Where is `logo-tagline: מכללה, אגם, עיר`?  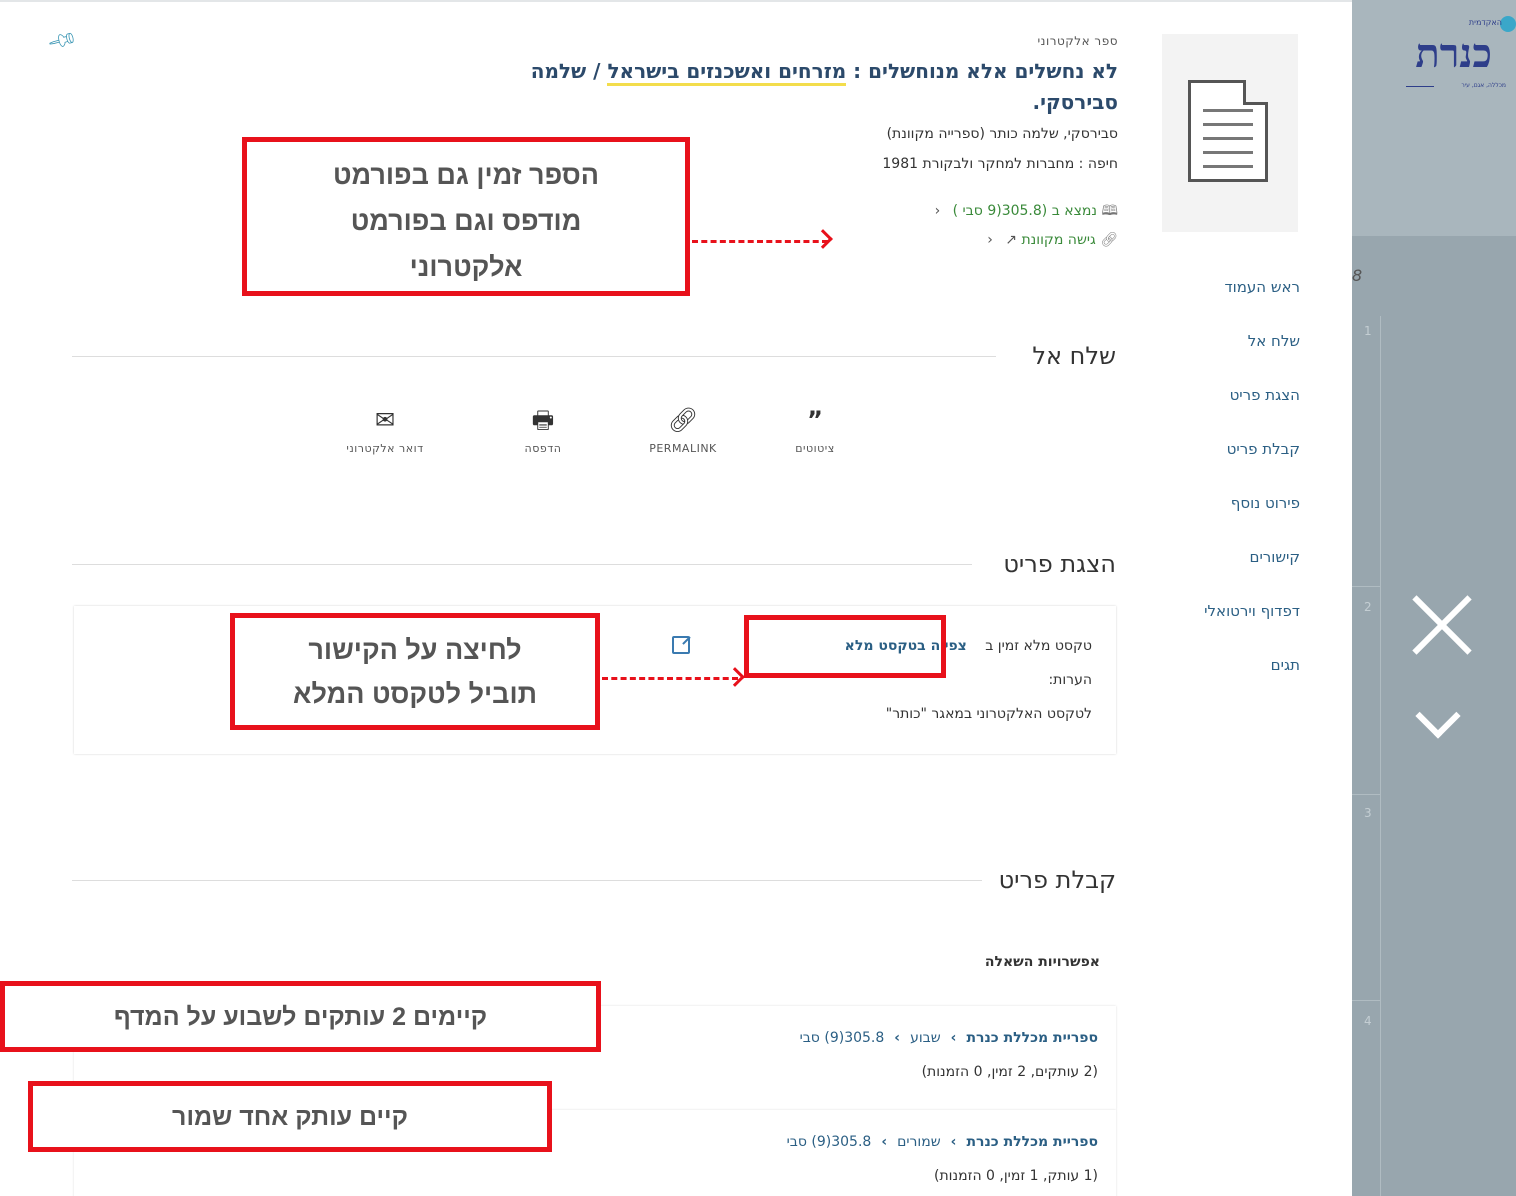
logo-tagline: מכללה, אגם, עיר is located at coordinates (1483, 85).